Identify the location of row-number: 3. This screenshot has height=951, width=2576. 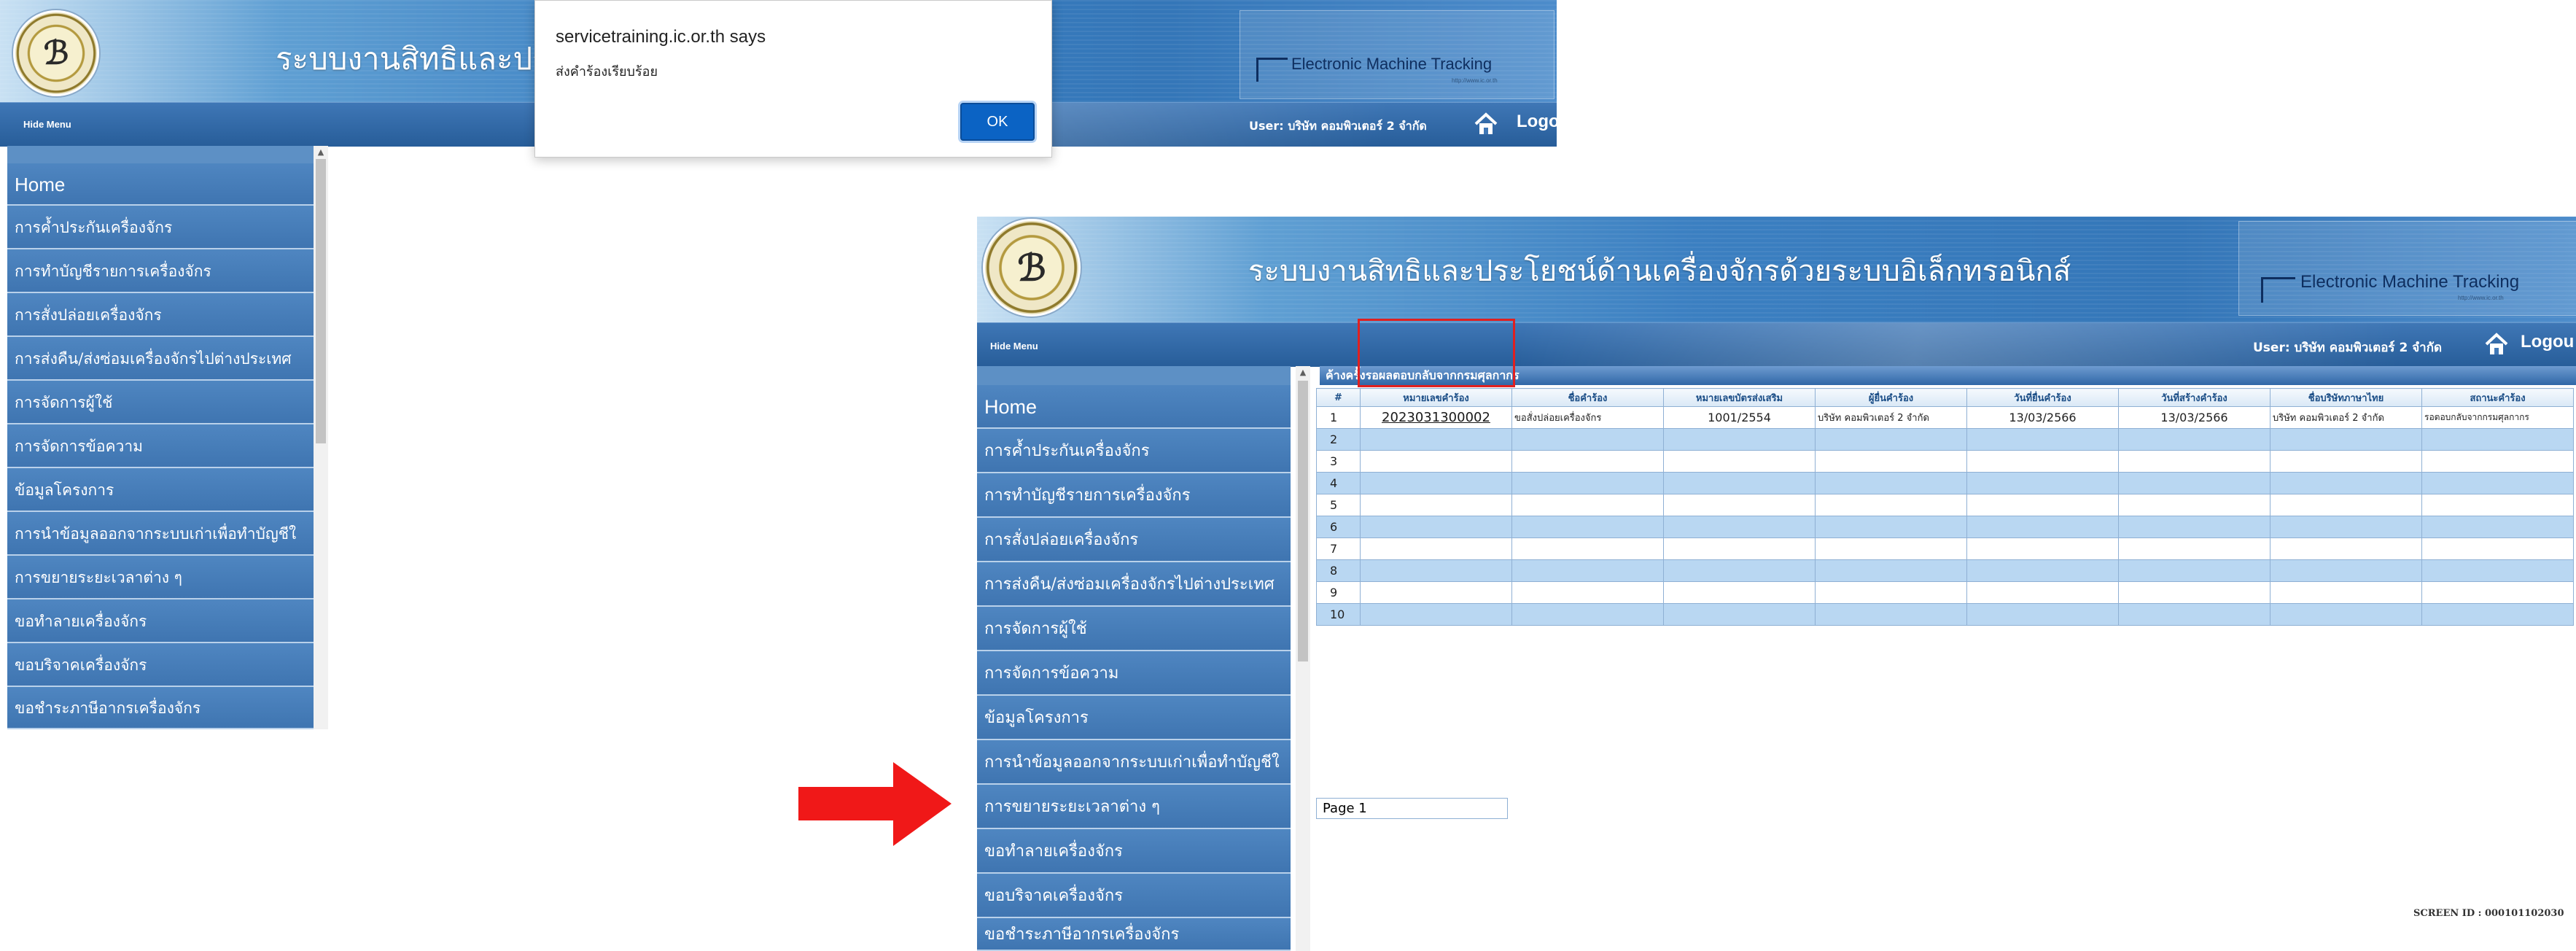
(1338, 461).